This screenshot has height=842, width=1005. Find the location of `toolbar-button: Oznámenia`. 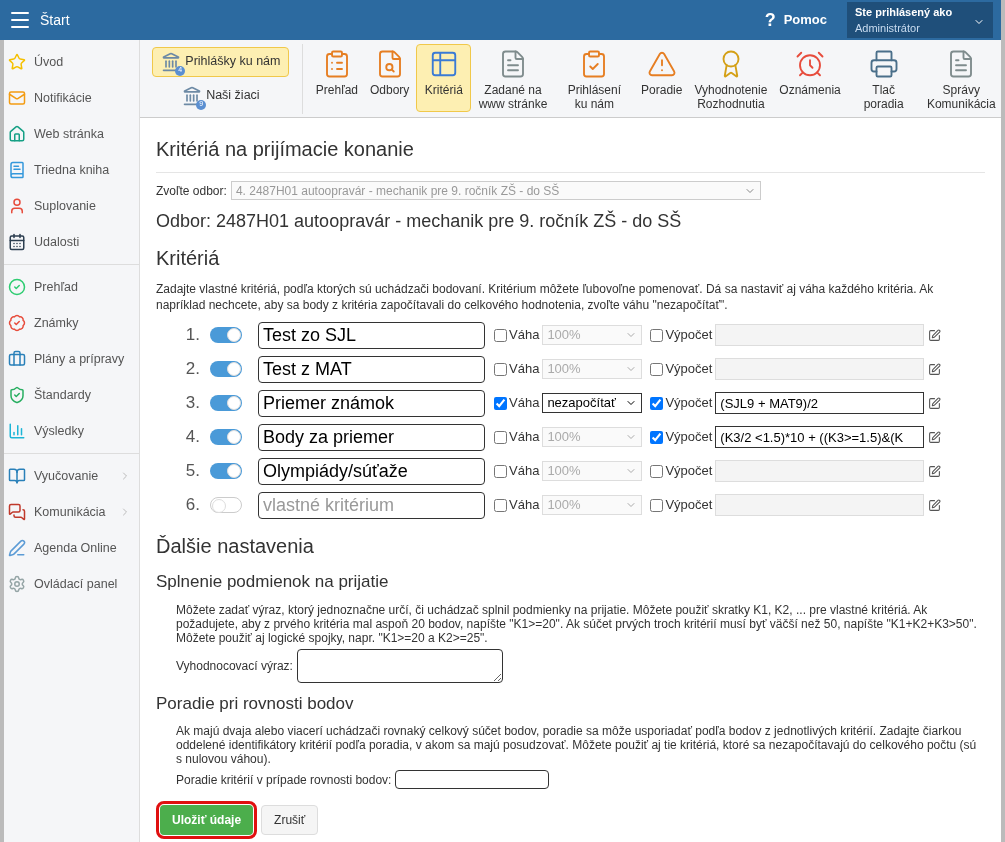

toolbar-button: Oznámenia is located at coordinates (810, 77).